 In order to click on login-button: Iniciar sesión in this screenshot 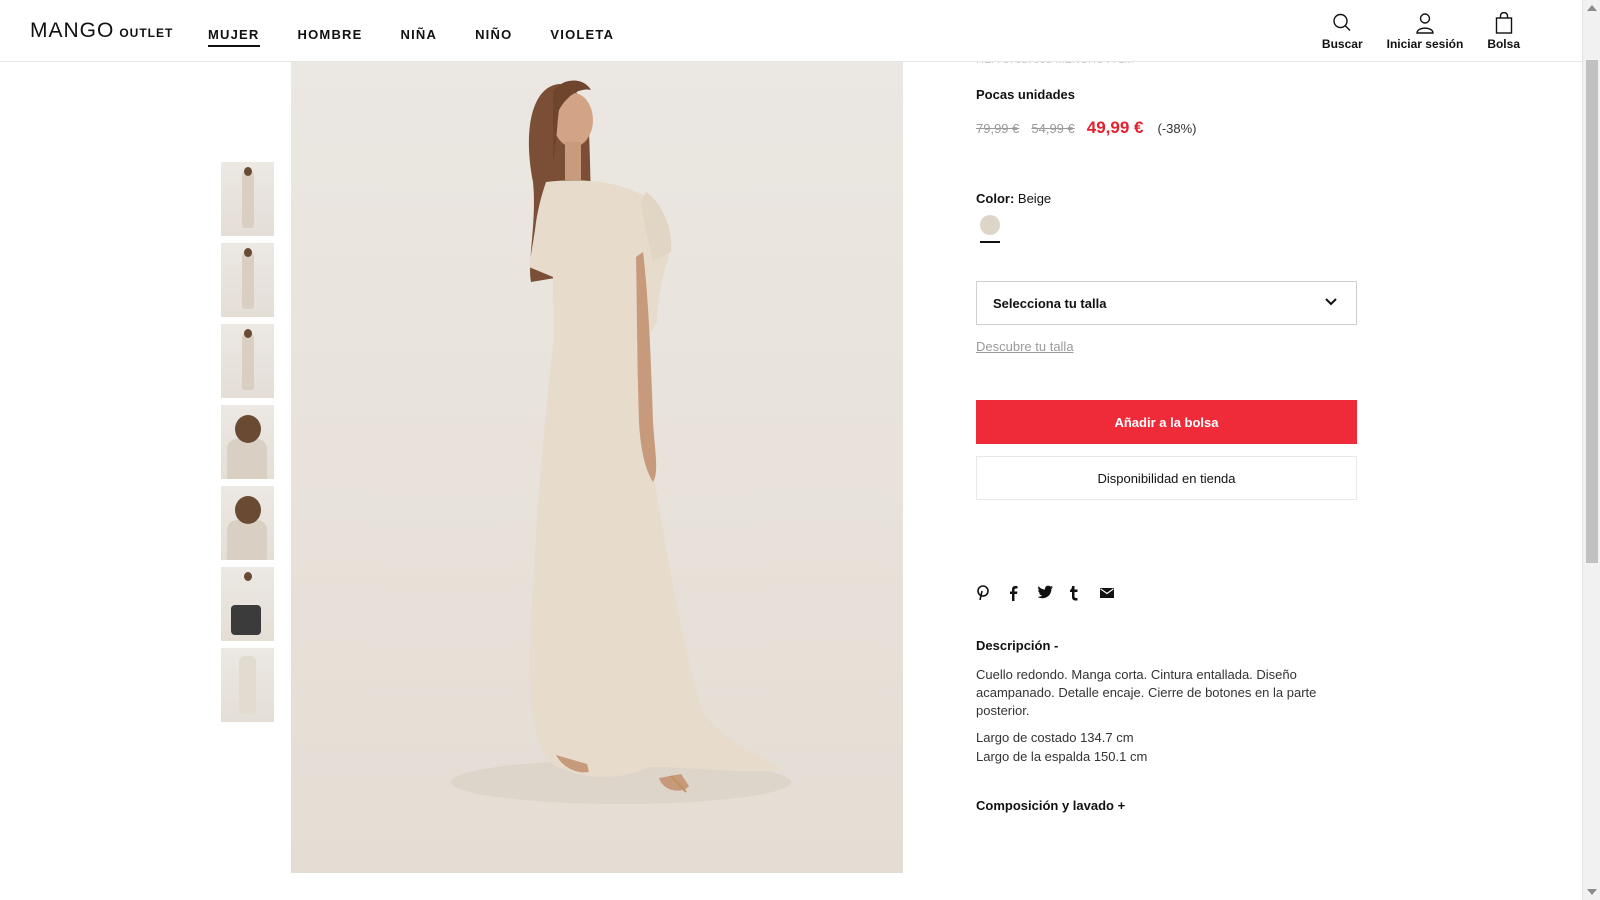, I will do `click(1425, 31)`.